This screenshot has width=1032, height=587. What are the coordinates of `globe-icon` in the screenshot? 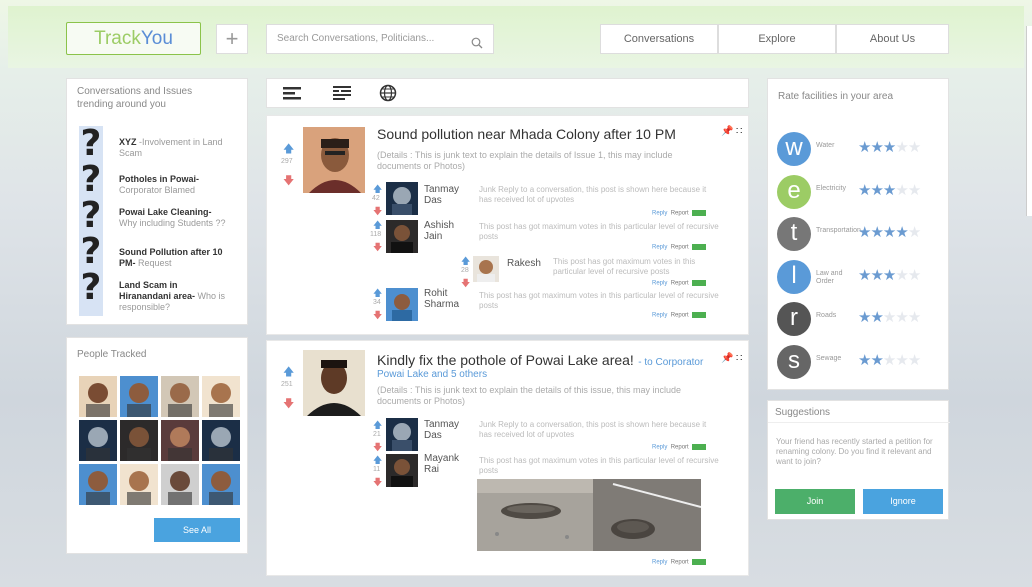 It's located at (388, 95).